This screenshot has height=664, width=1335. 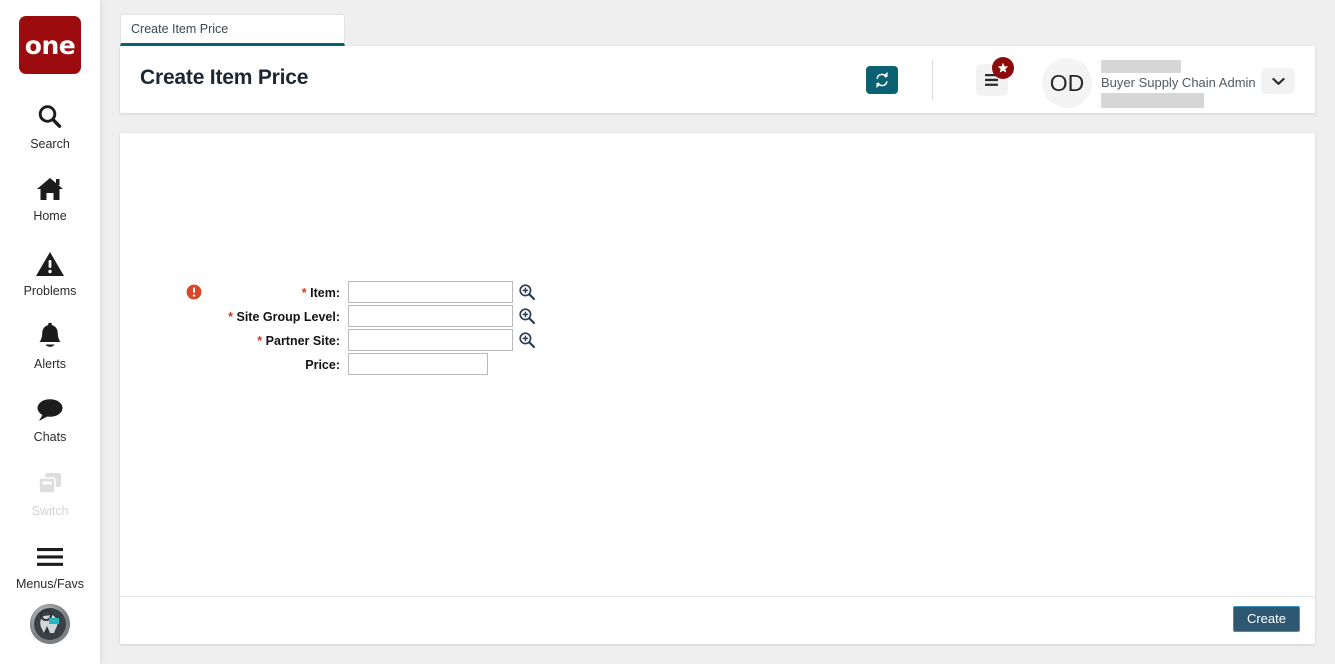 I want to click on user-avatar: OD, so click(x=1067, y=83).